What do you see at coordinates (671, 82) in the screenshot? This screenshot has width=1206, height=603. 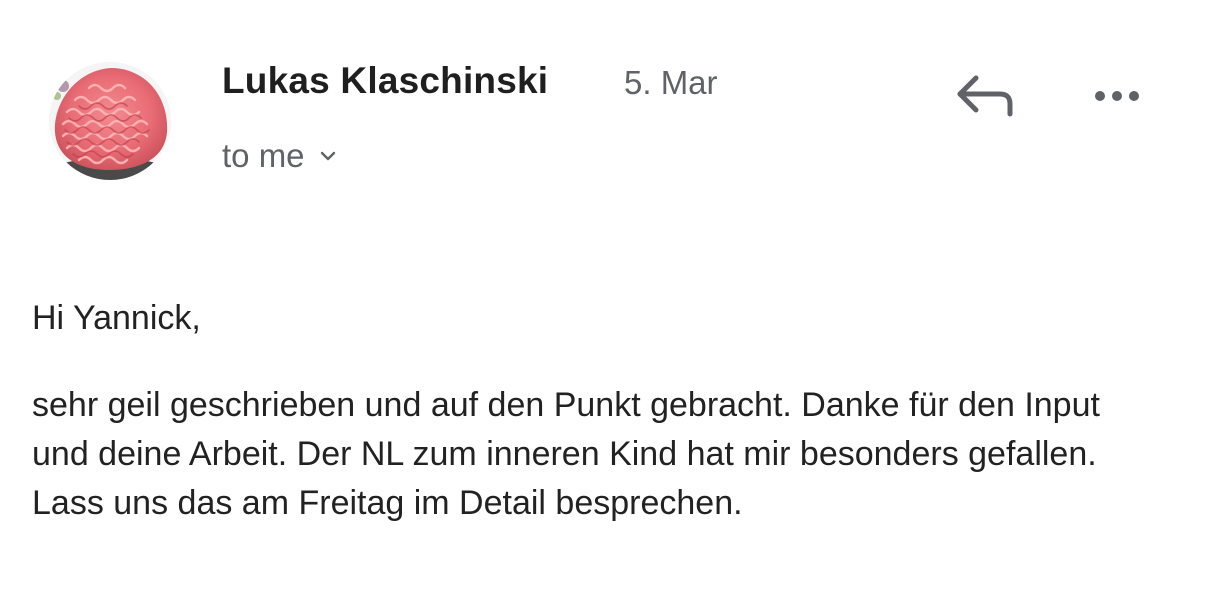 I see `email-date: 5. Mar` at bounding box center [671, 82].